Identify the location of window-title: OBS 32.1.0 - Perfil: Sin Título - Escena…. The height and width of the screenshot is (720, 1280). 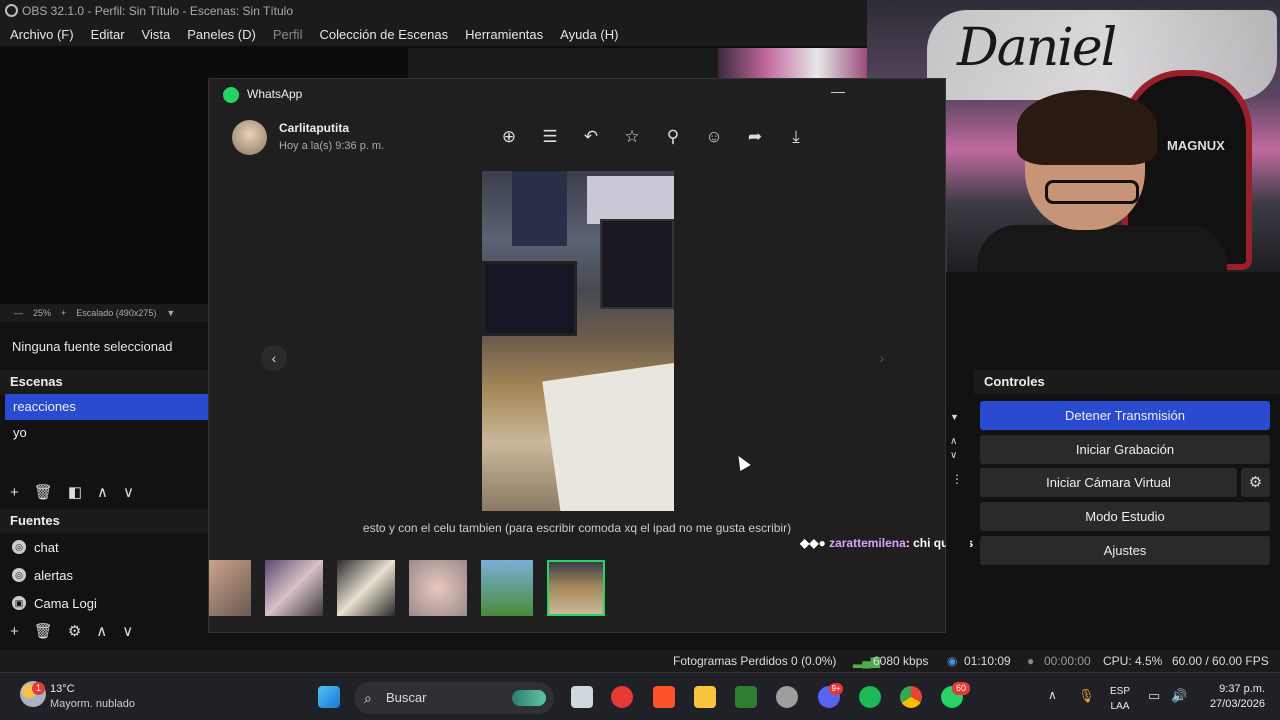
(158, 11).